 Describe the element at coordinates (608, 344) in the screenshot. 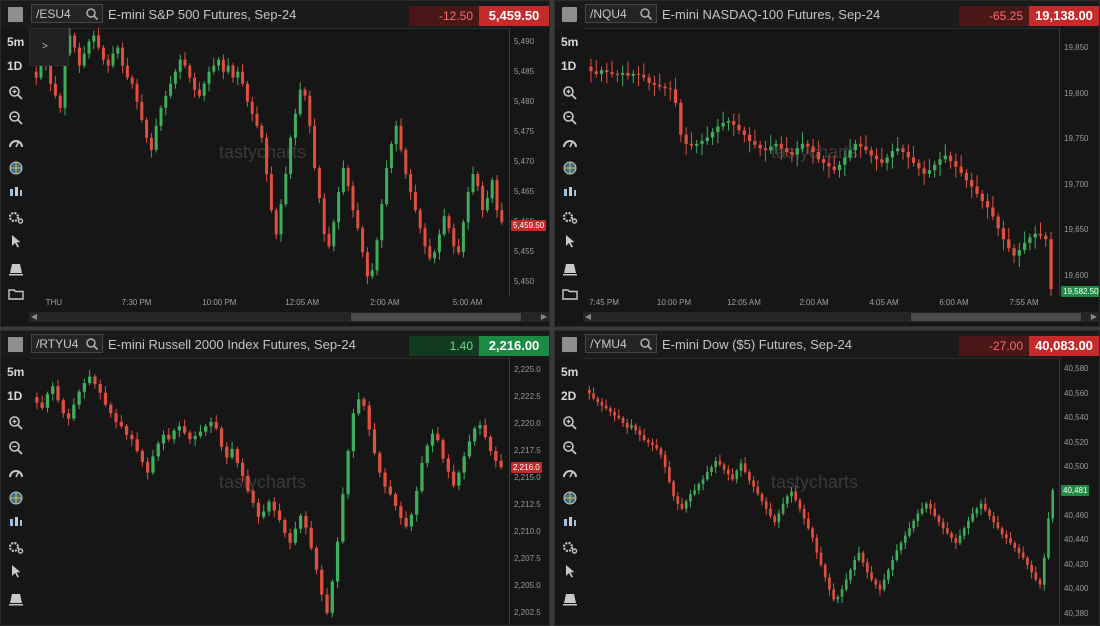

I see `symbol-text: /YMU4` at that location.